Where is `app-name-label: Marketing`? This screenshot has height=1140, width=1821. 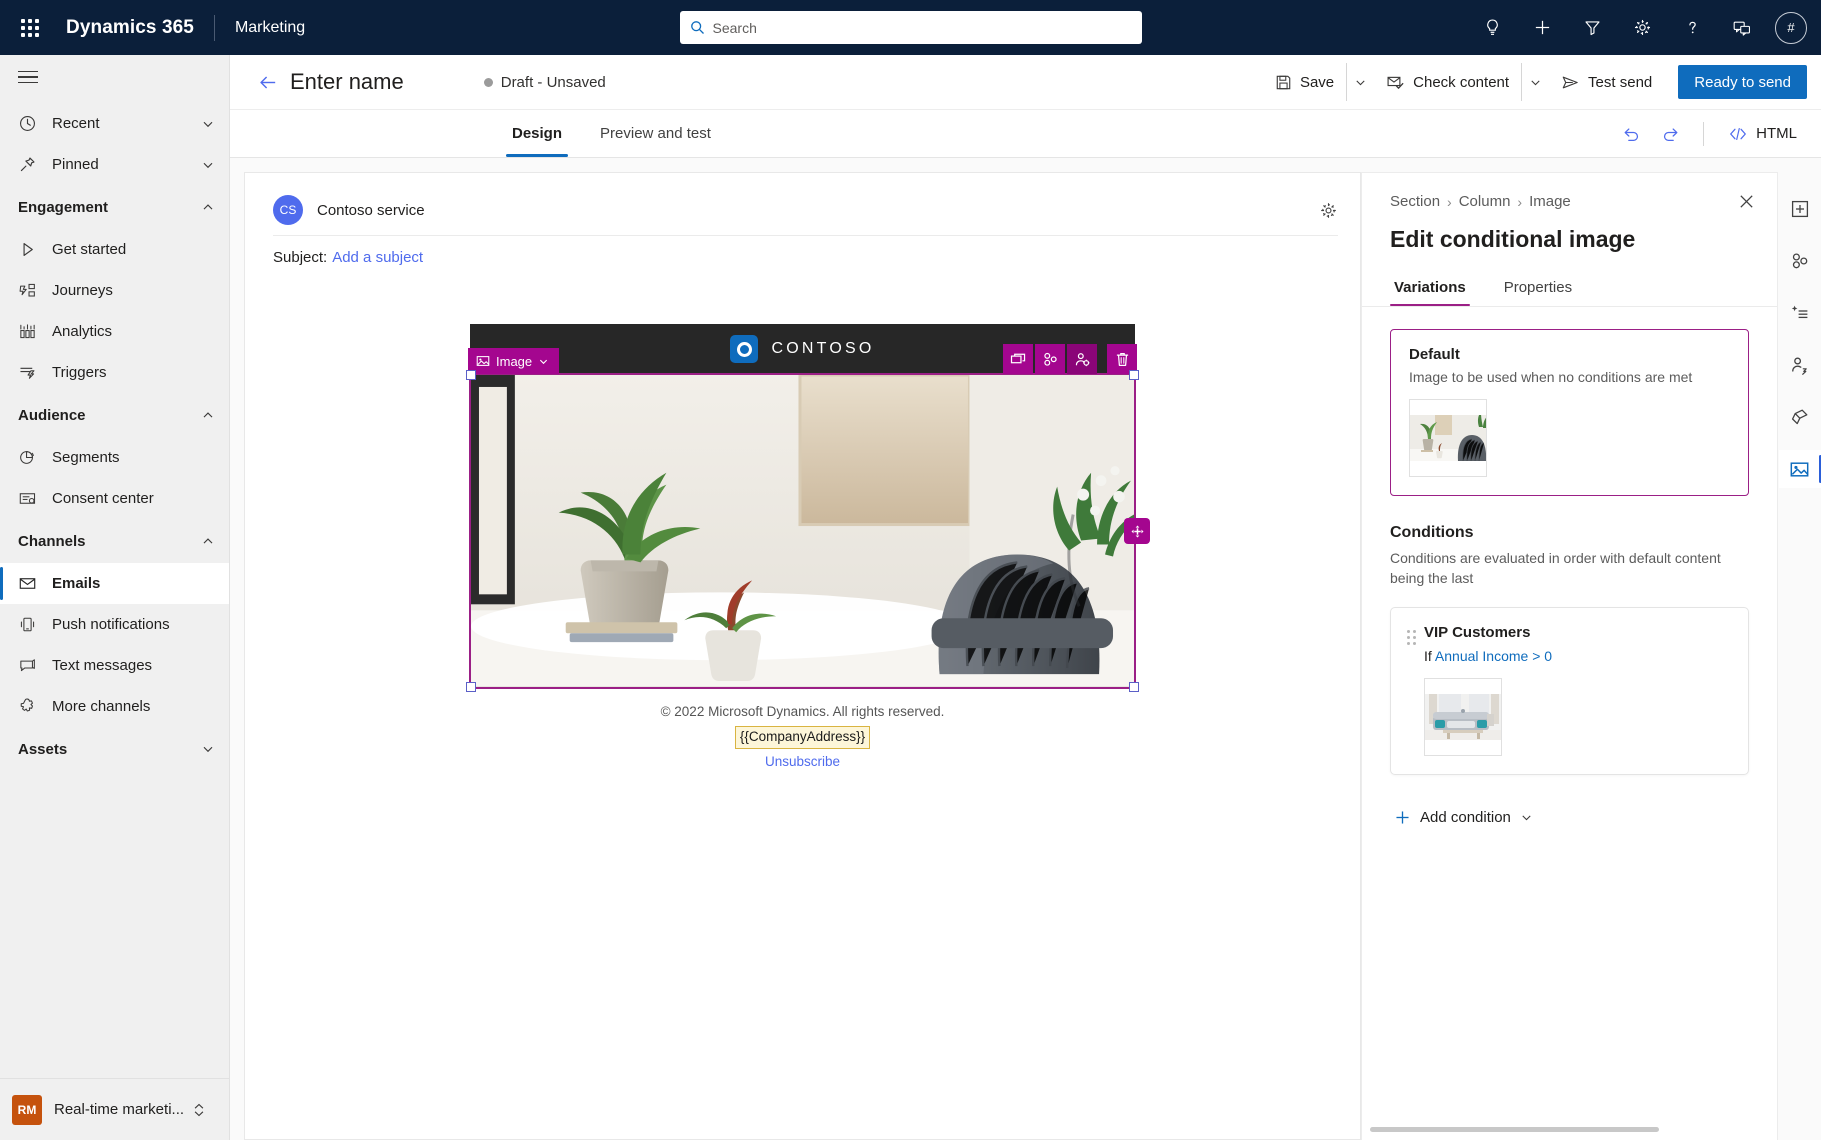 app-name-label: Marketing is located at coordinates (270, 28).